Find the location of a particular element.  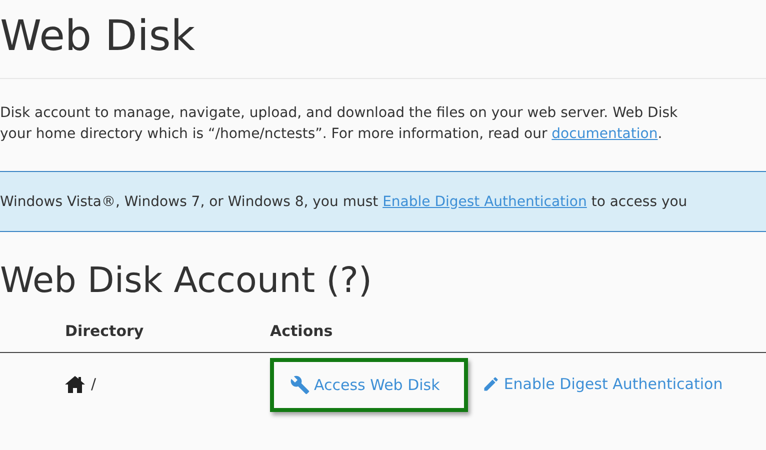

notice-text: Windows Vista®, Windows 7, or Windows 8, you must Enable Digest Authentication to access you is located at coordinates (344, 202).